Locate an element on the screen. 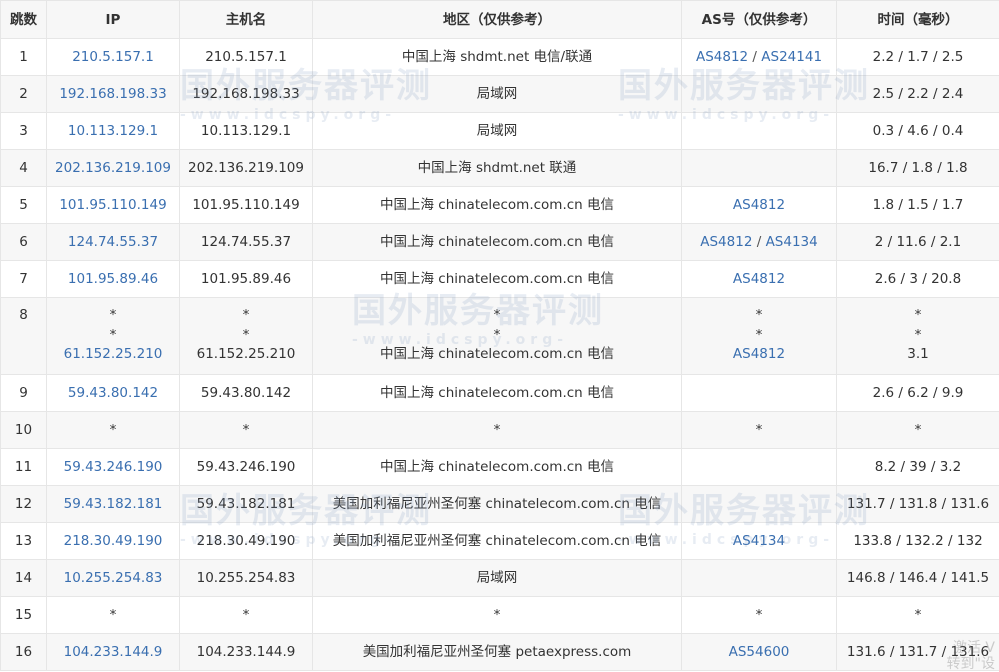 The image size is (999, 672). as-cell: AS4812 / AS4134 is located at coordinates (759, 242).